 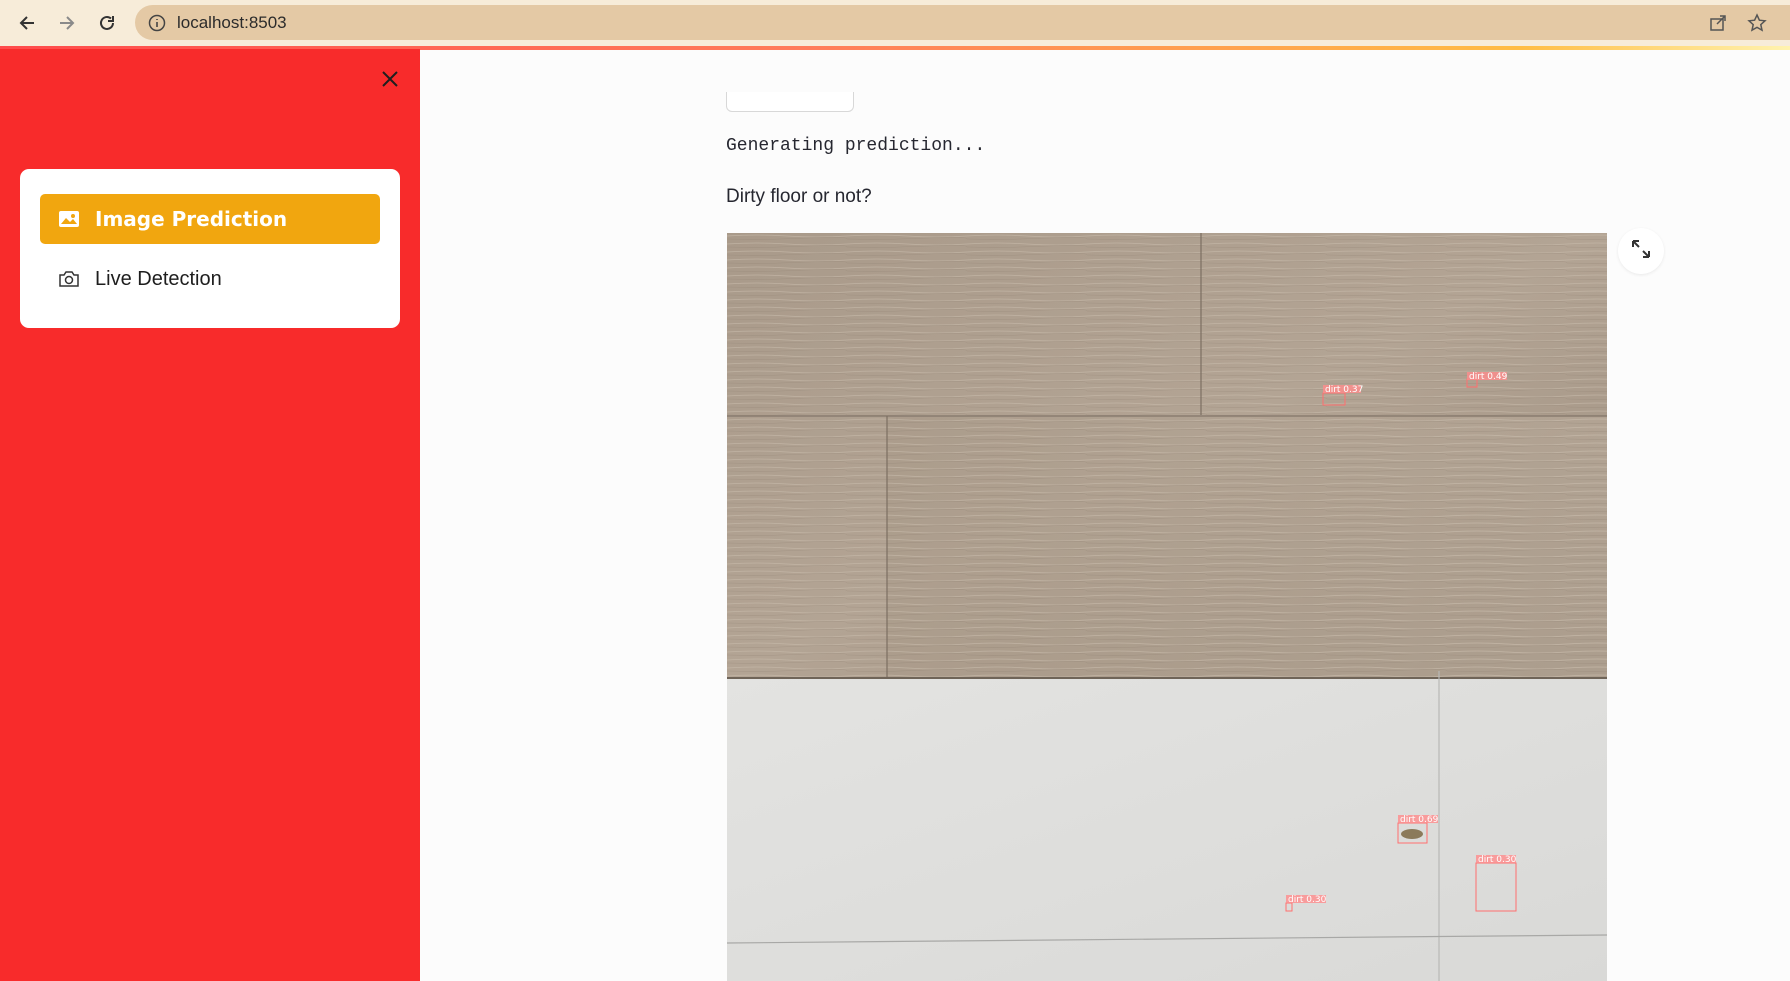 I want to click on detection-label: dirt 0.37, so click(x=1344, y=390).